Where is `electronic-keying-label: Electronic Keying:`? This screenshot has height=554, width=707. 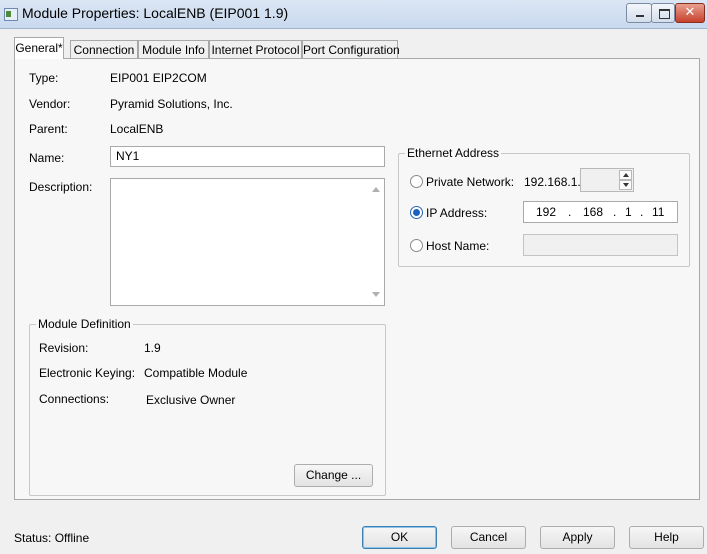 electronic-keying-label: Electronic Keying: is located at coordinates (87, 373).